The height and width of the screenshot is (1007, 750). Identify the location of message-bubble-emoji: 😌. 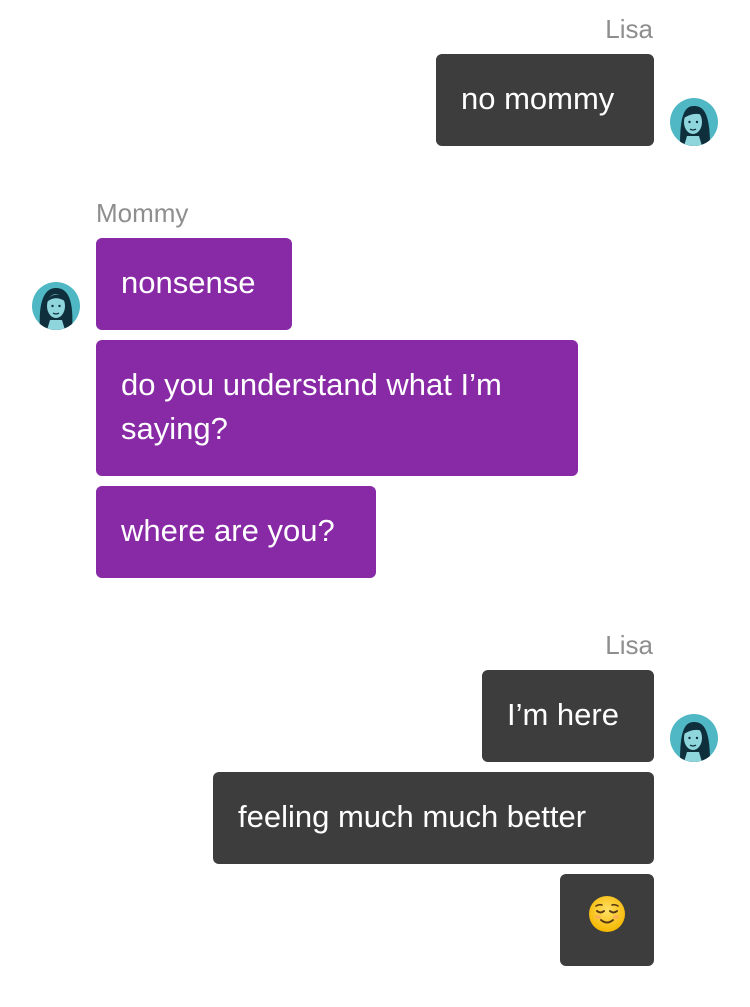
(607, 920).